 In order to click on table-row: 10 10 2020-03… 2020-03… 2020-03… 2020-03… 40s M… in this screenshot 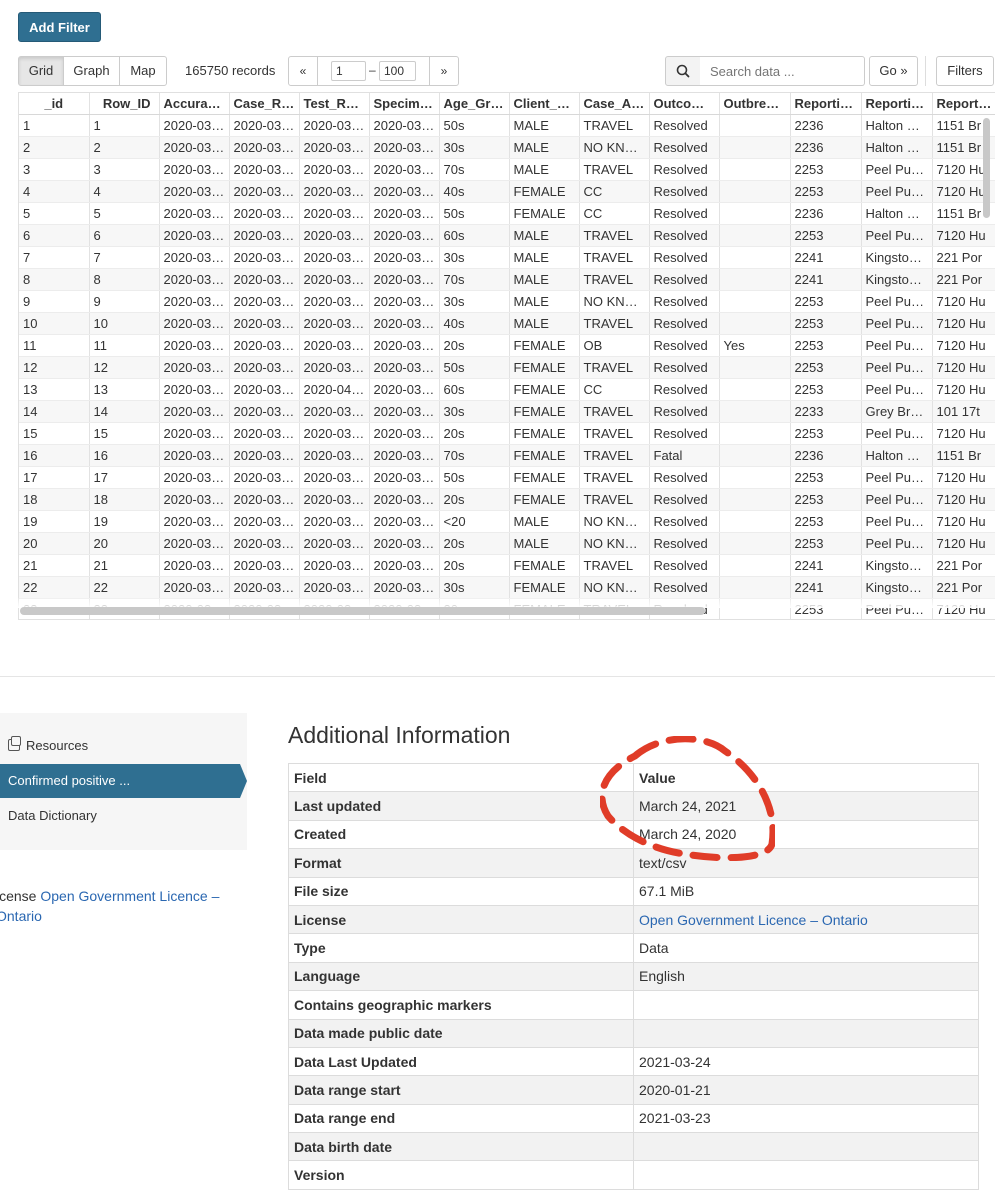, I will do `click(507, 323)`.